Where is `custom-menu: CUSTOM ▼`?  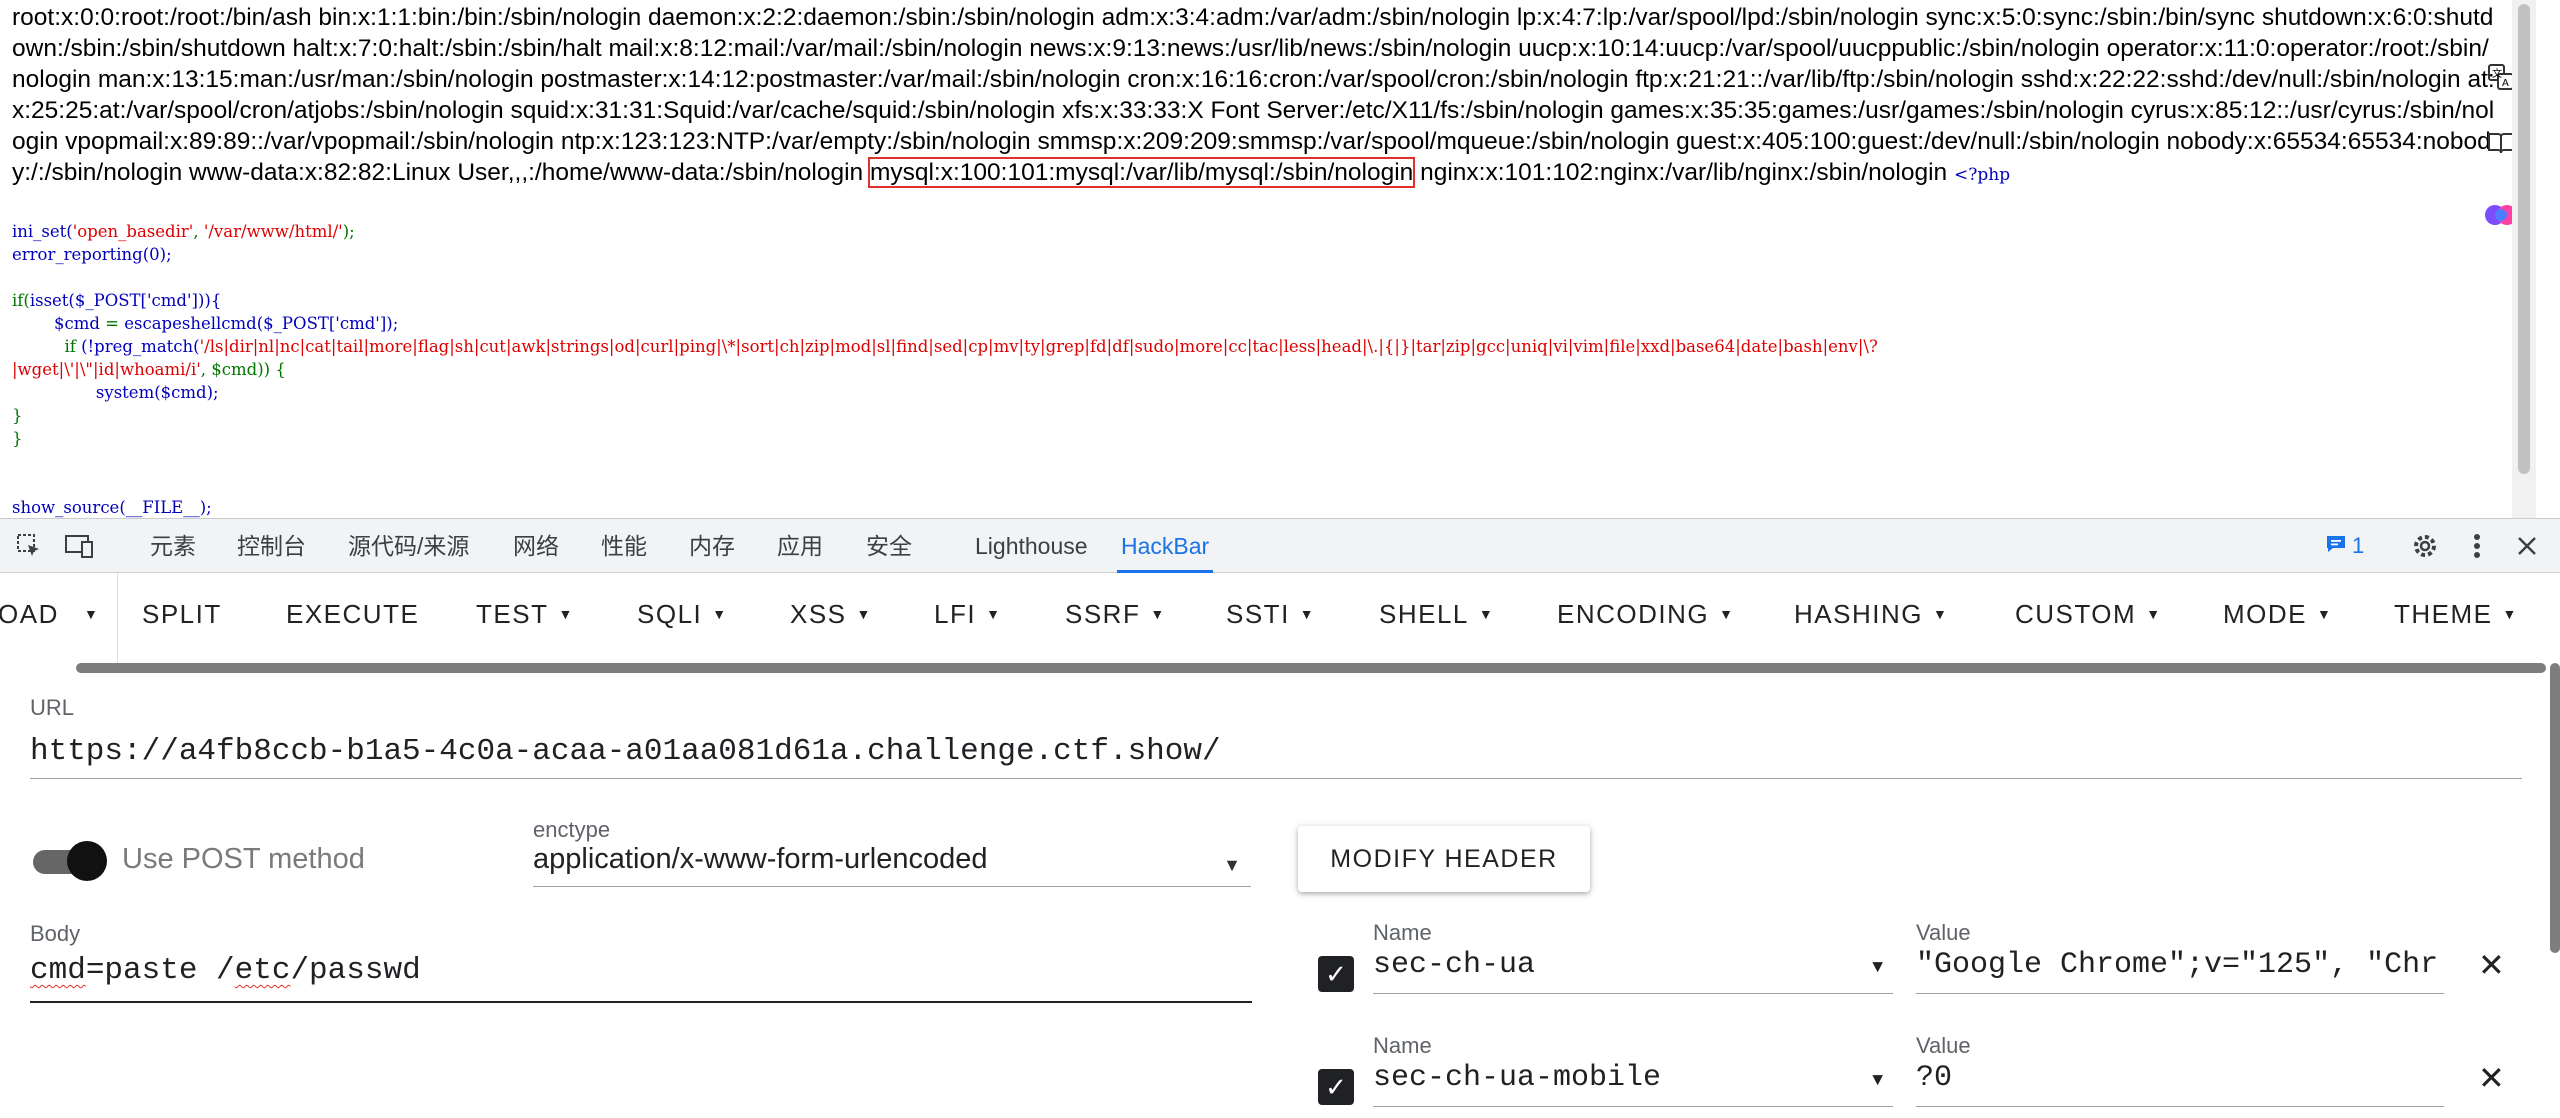
custom-menu: CUSTOM ▼ is located at coordinates (2088, 614).